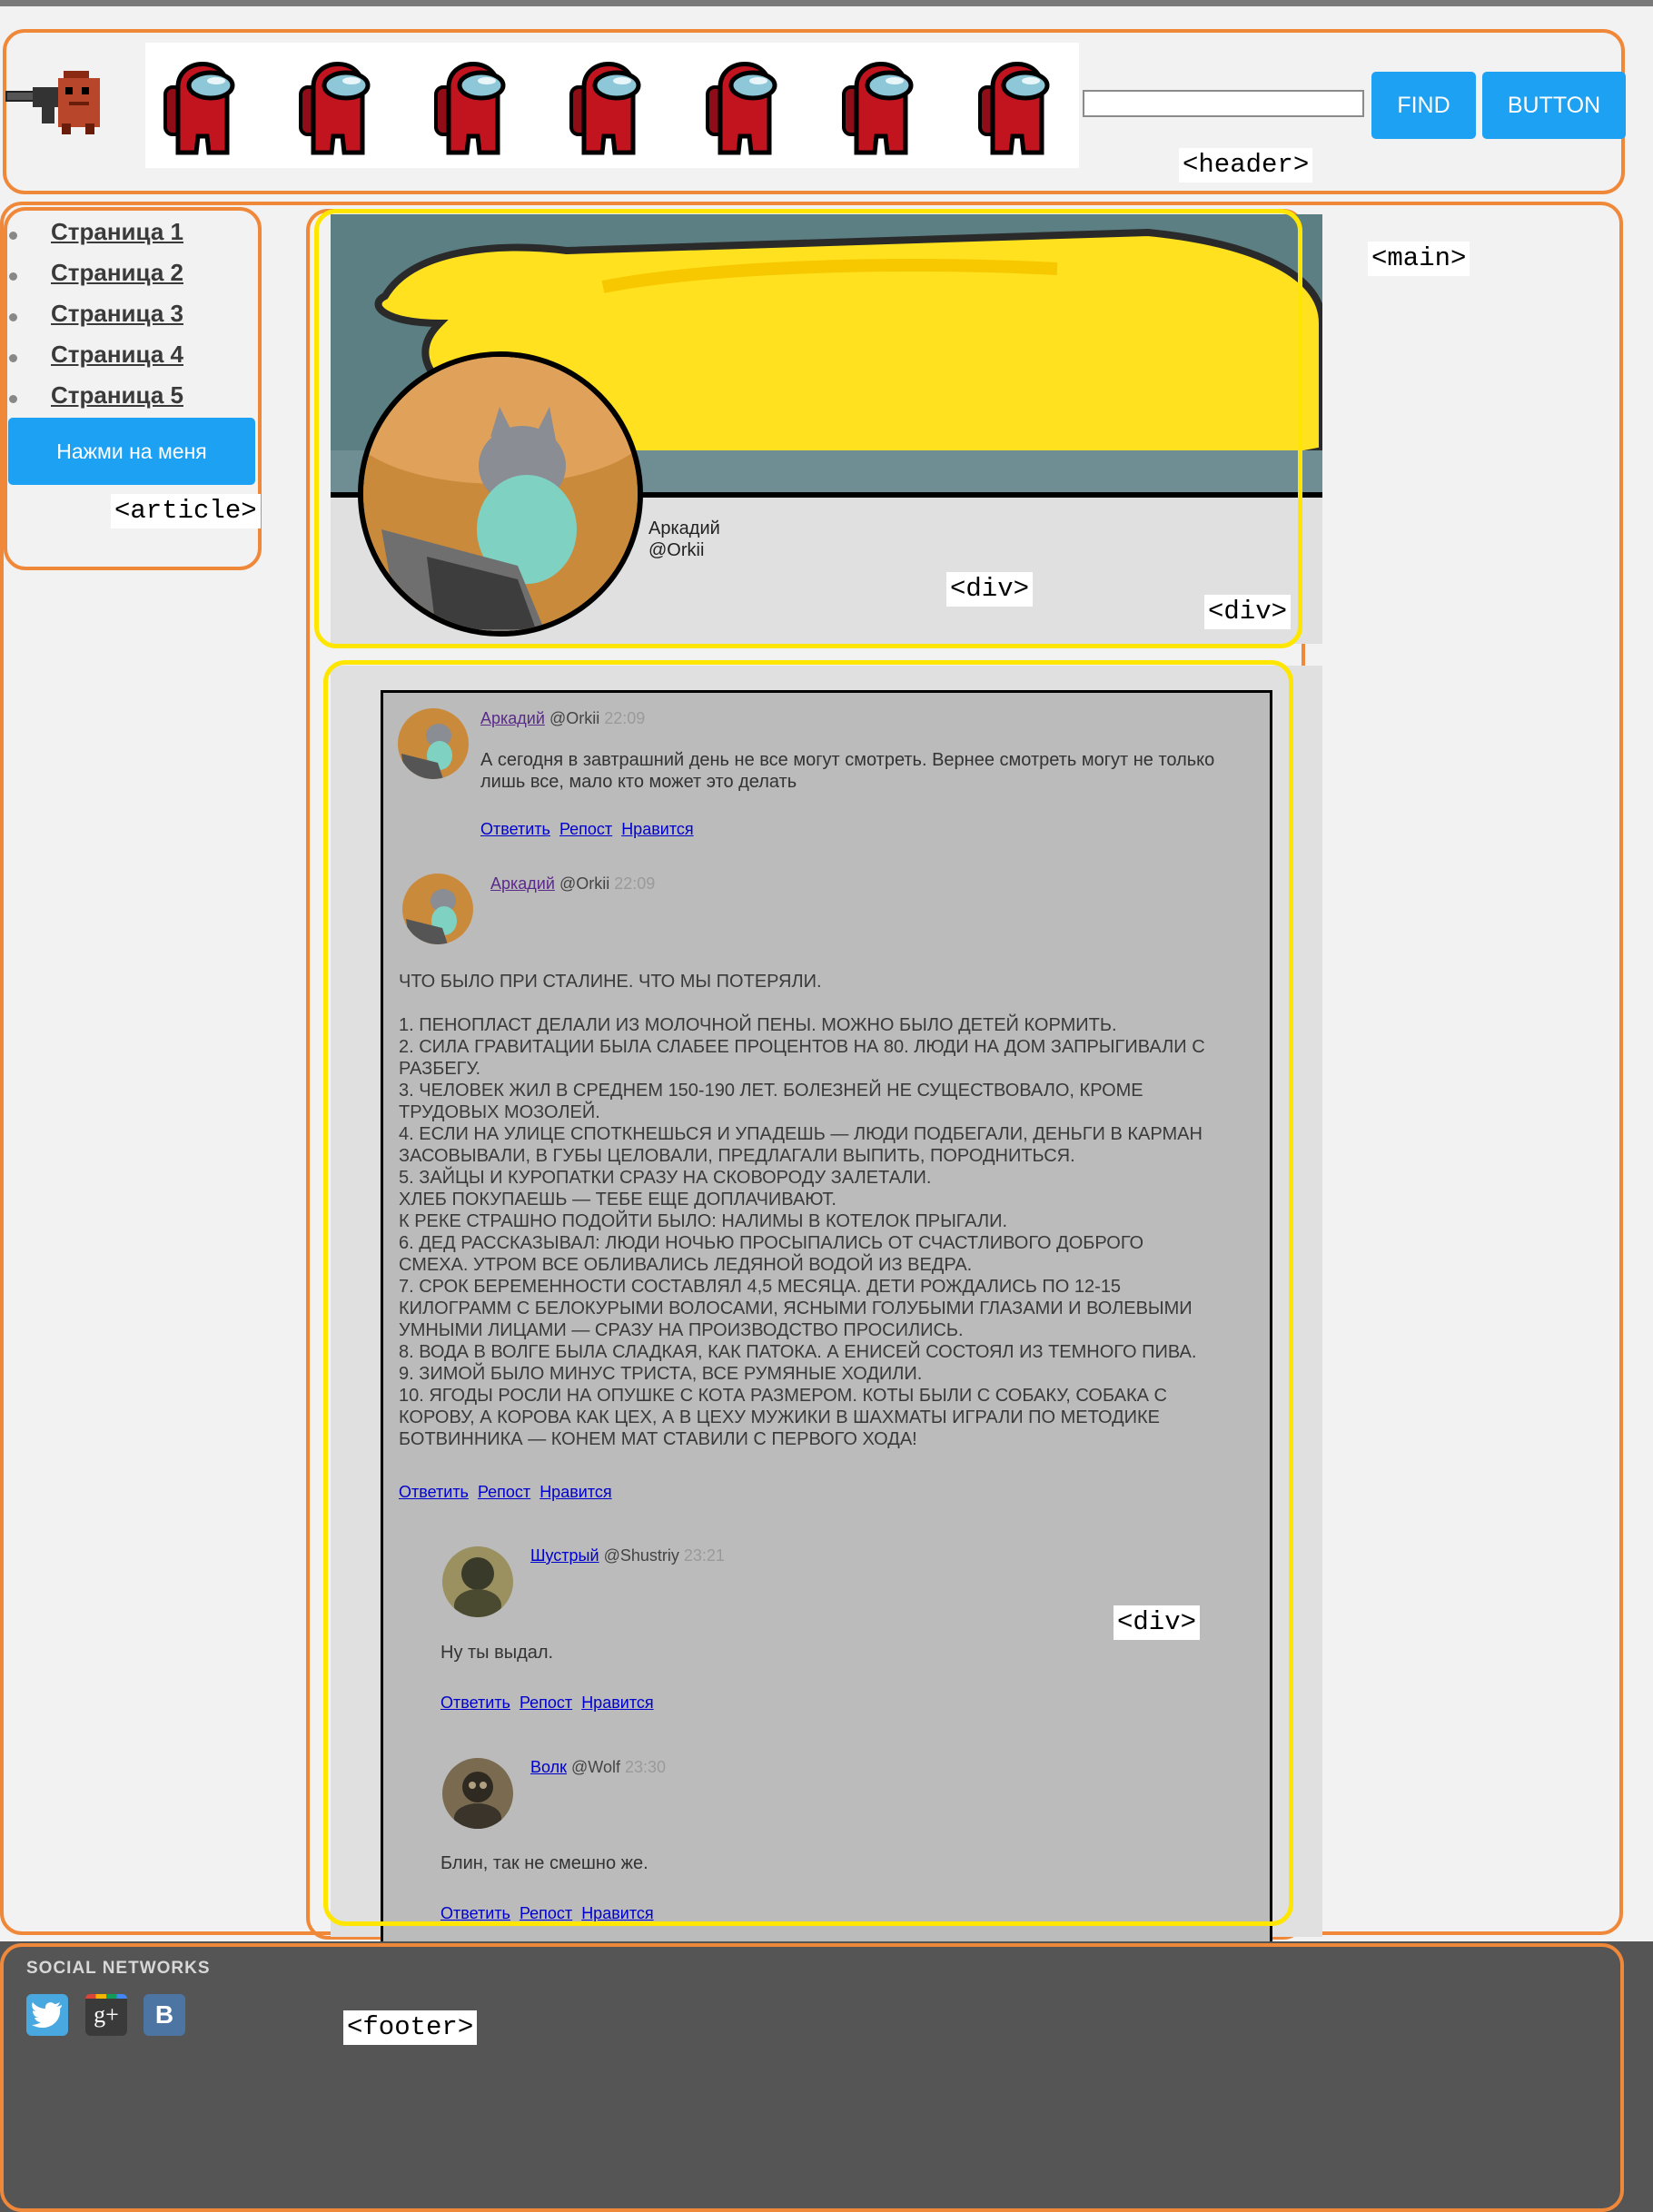 The height and width of the screenshot is (2212, 1653). Describe the element at coordinates (1157, 1623) in the screenshot. I see `feed-div-tag: <div>` at that location.